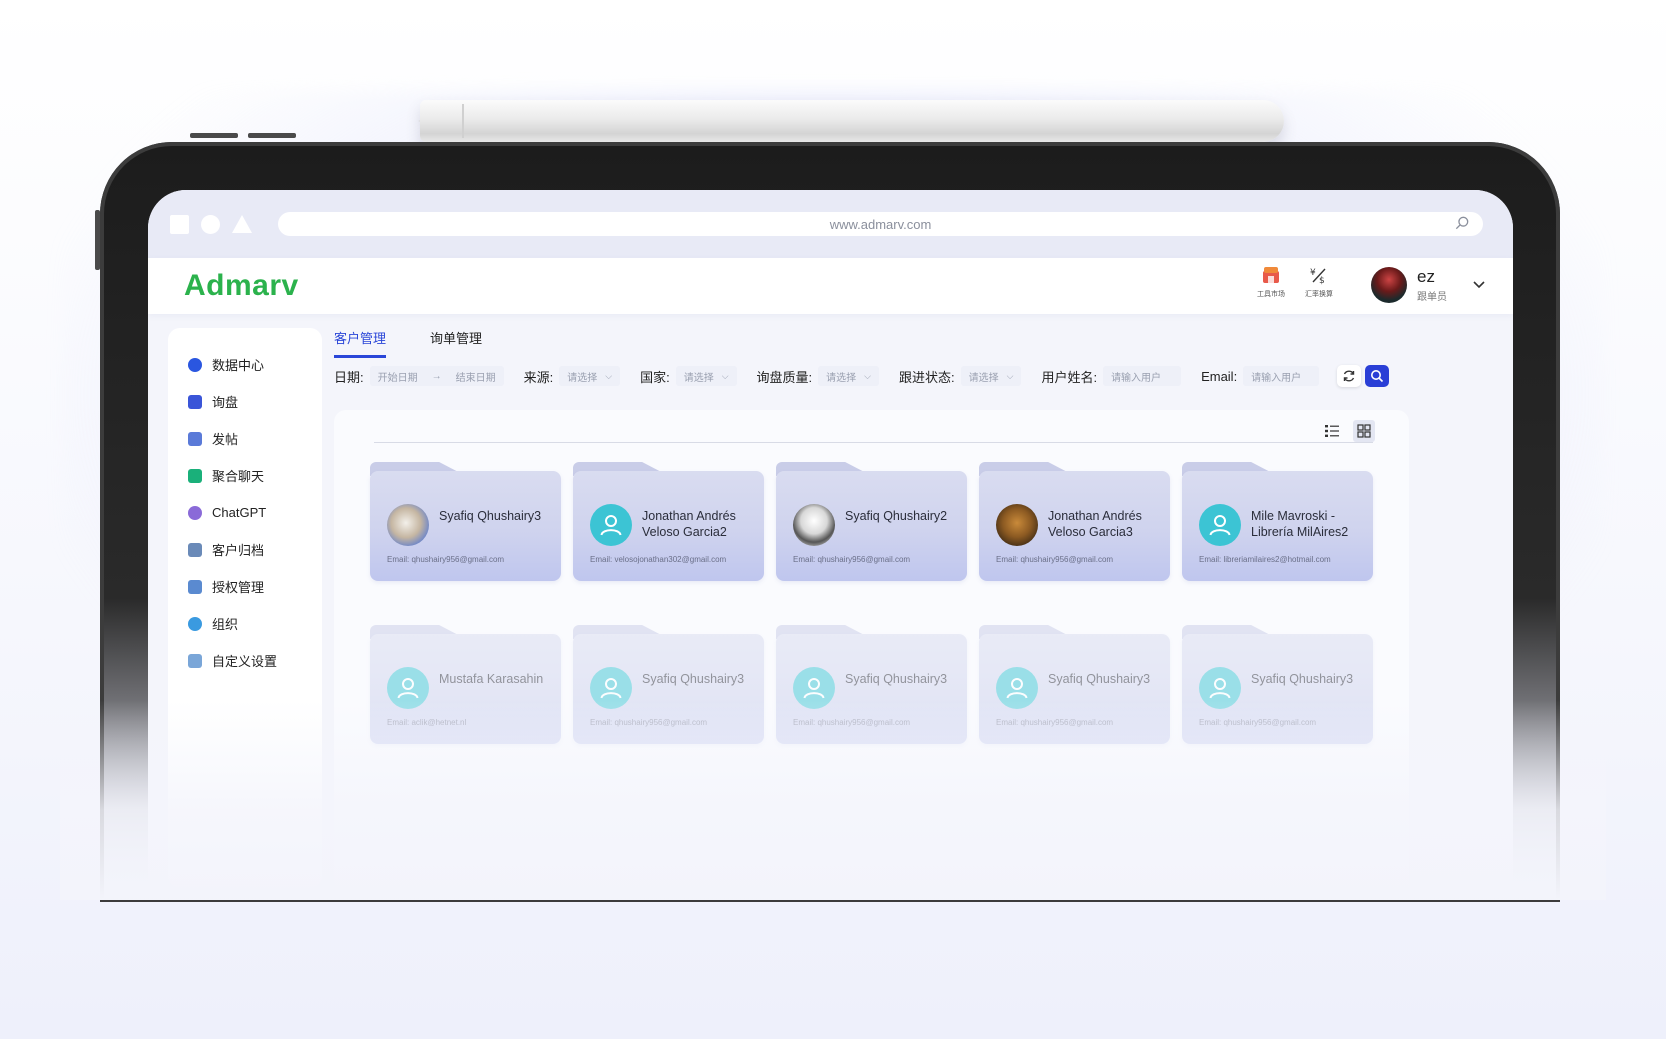  What do you see at coordinates (360, 343) in the screenshot?
I see `tab-customer-management: 客户管理` at bounding box center [360, 343].